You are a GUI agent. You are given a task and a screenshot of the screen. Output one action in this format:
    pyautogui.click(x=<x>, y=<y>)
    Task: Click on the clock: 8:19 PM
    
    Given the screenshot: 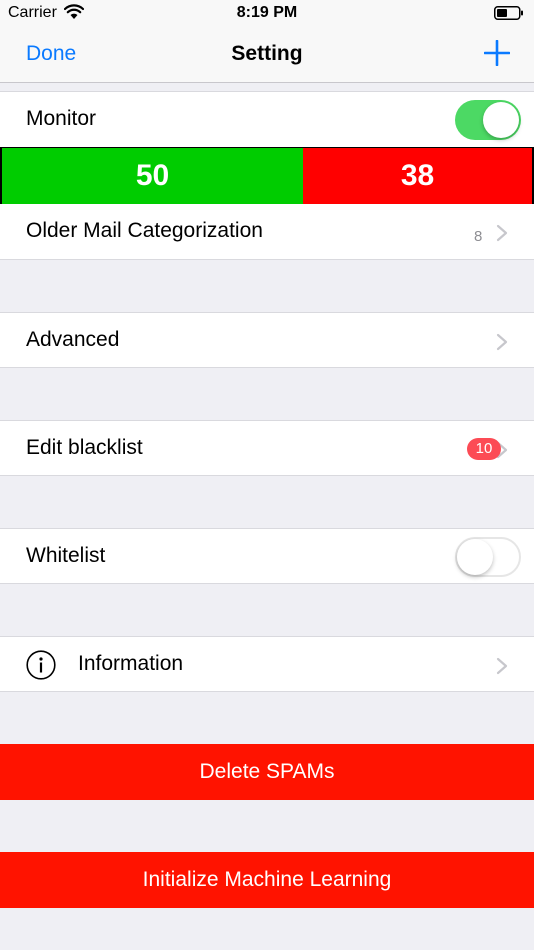 What is the action you would take?
    pyautogui.click(x=267, y=12)
    